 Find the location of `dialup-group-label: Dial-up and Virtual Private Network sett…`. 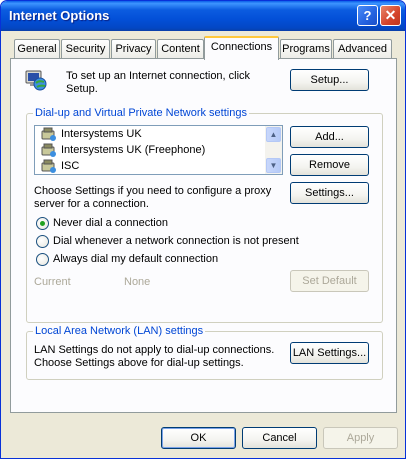

dialup-group-label: Dial-up and Virtual Private Network sett… is located at coordinates (141, 113).